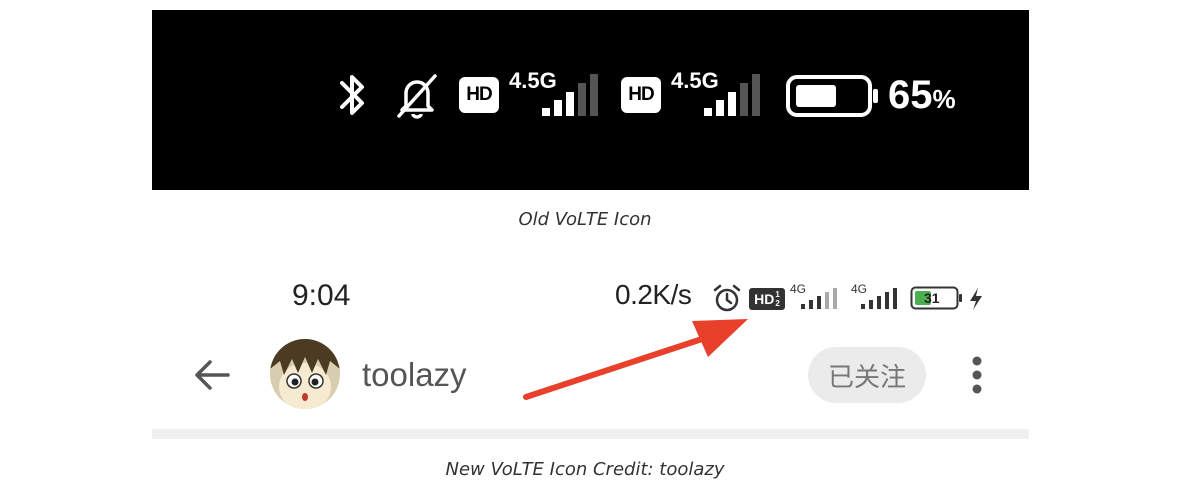  Describe the element at coordinates (641, 95) in the screenshot. I see `hd-badge-2: HD` at that location.